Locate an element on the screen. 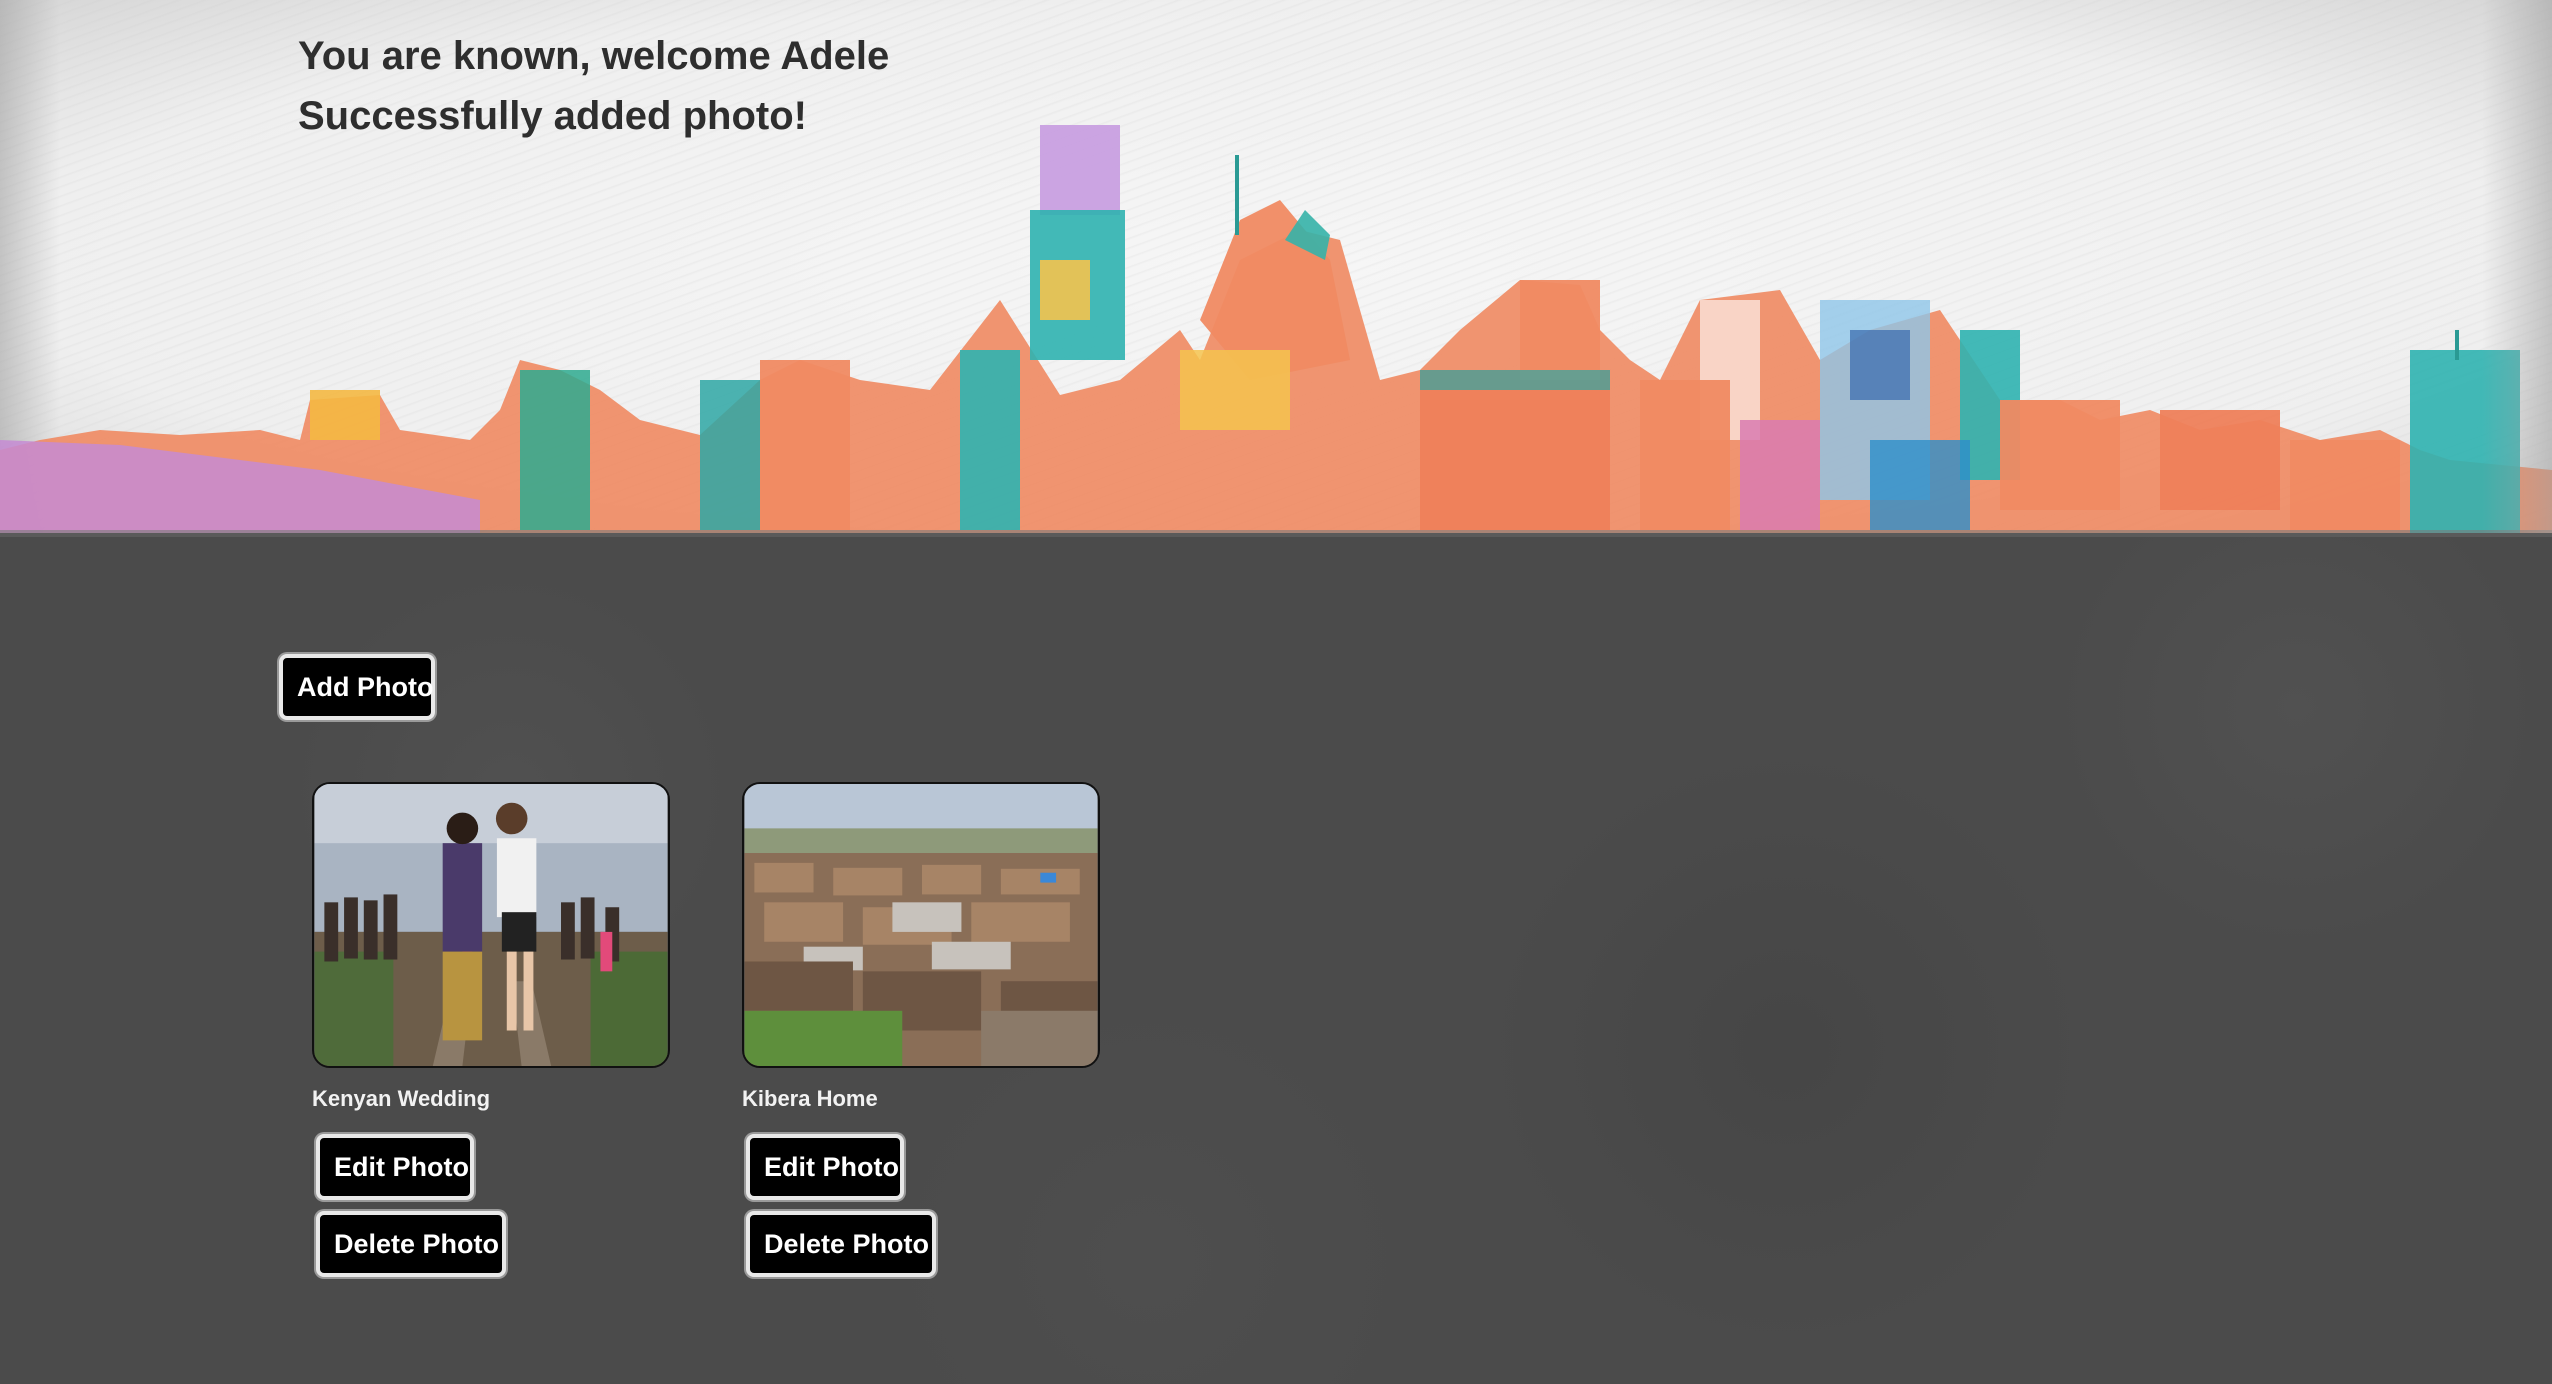 The image size is (2552, 1384). kenyan-wedding-image is located at coordinates (491, 925).